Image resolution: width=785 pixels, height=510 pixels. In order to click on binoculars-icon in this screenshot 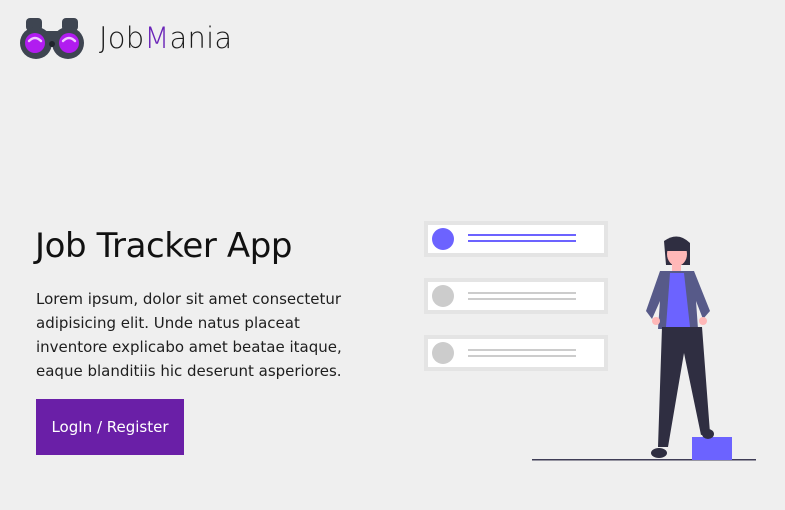, I will do `click(52, 38)`.